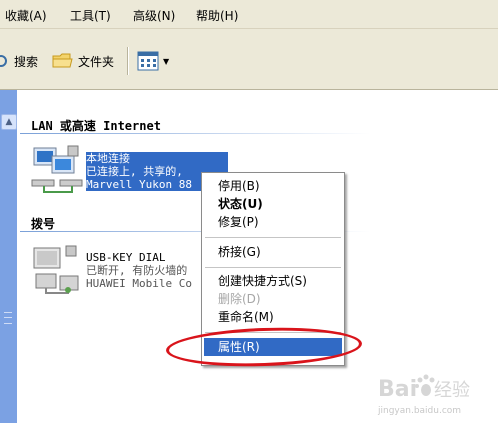 This screenshot has width=498, height=423. What do you see at coordinates (397, 389) in the screenshot?
I see `svg-text: Bai` at bounding box center [397, 389].